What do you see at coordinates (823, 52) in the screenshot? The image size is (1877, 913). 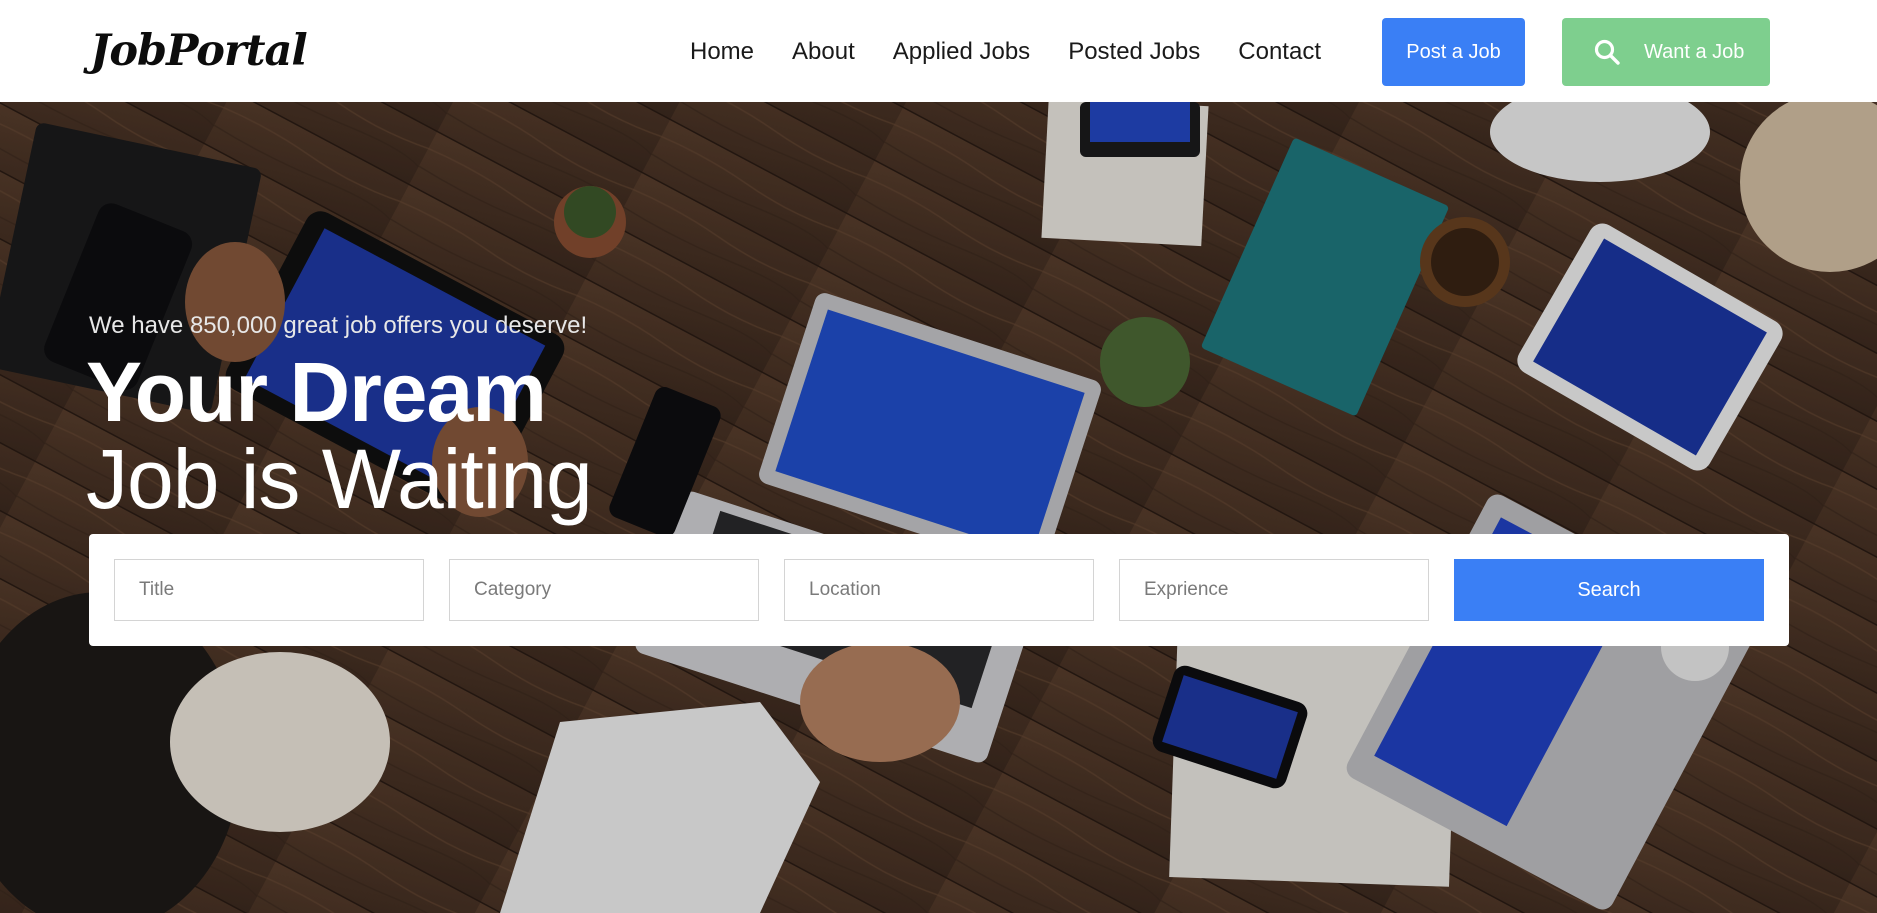 I see `nav-item-about: About` at bounding box center [823, 52].